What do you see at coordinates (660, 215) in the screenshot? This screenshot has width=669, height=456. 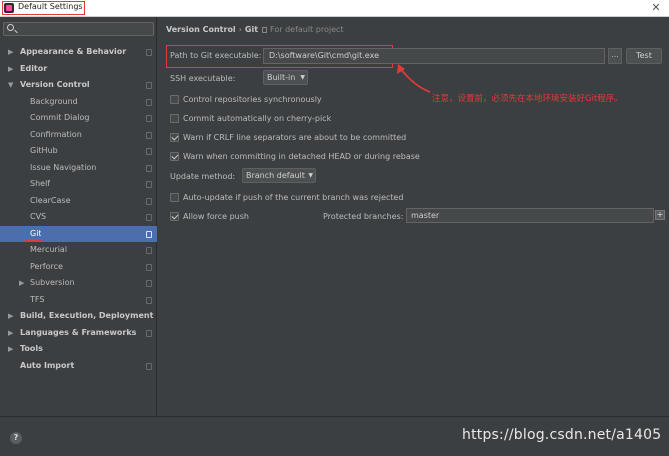 I see `add-icon: +` at bounding box center [660, 215].